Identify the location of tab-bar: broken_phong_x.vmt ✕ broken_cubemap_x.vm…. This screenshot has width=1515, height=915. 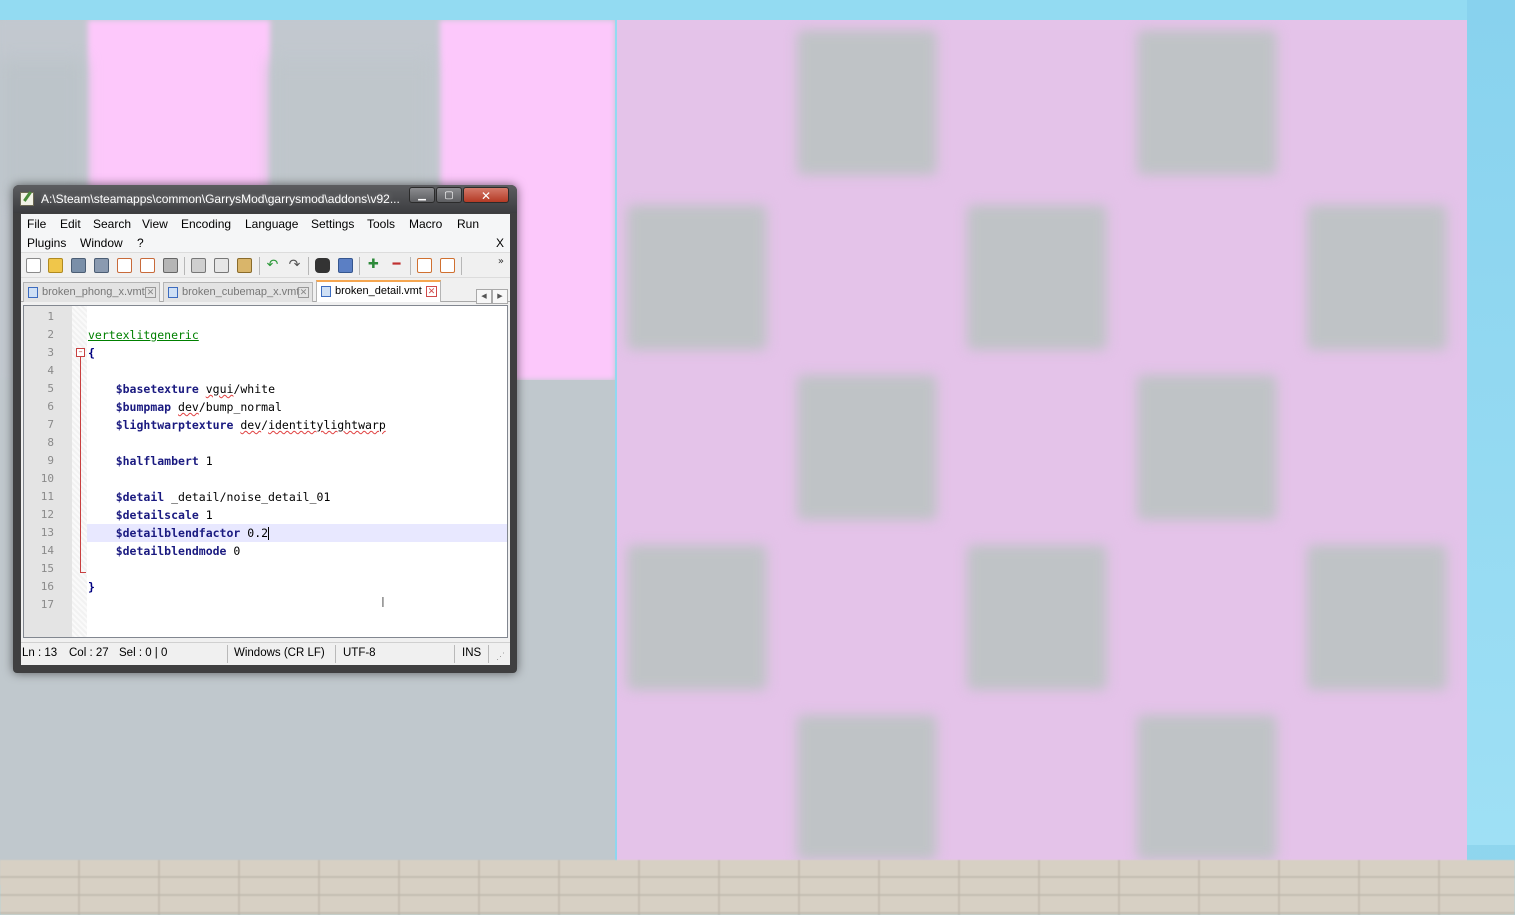
(265, 291).